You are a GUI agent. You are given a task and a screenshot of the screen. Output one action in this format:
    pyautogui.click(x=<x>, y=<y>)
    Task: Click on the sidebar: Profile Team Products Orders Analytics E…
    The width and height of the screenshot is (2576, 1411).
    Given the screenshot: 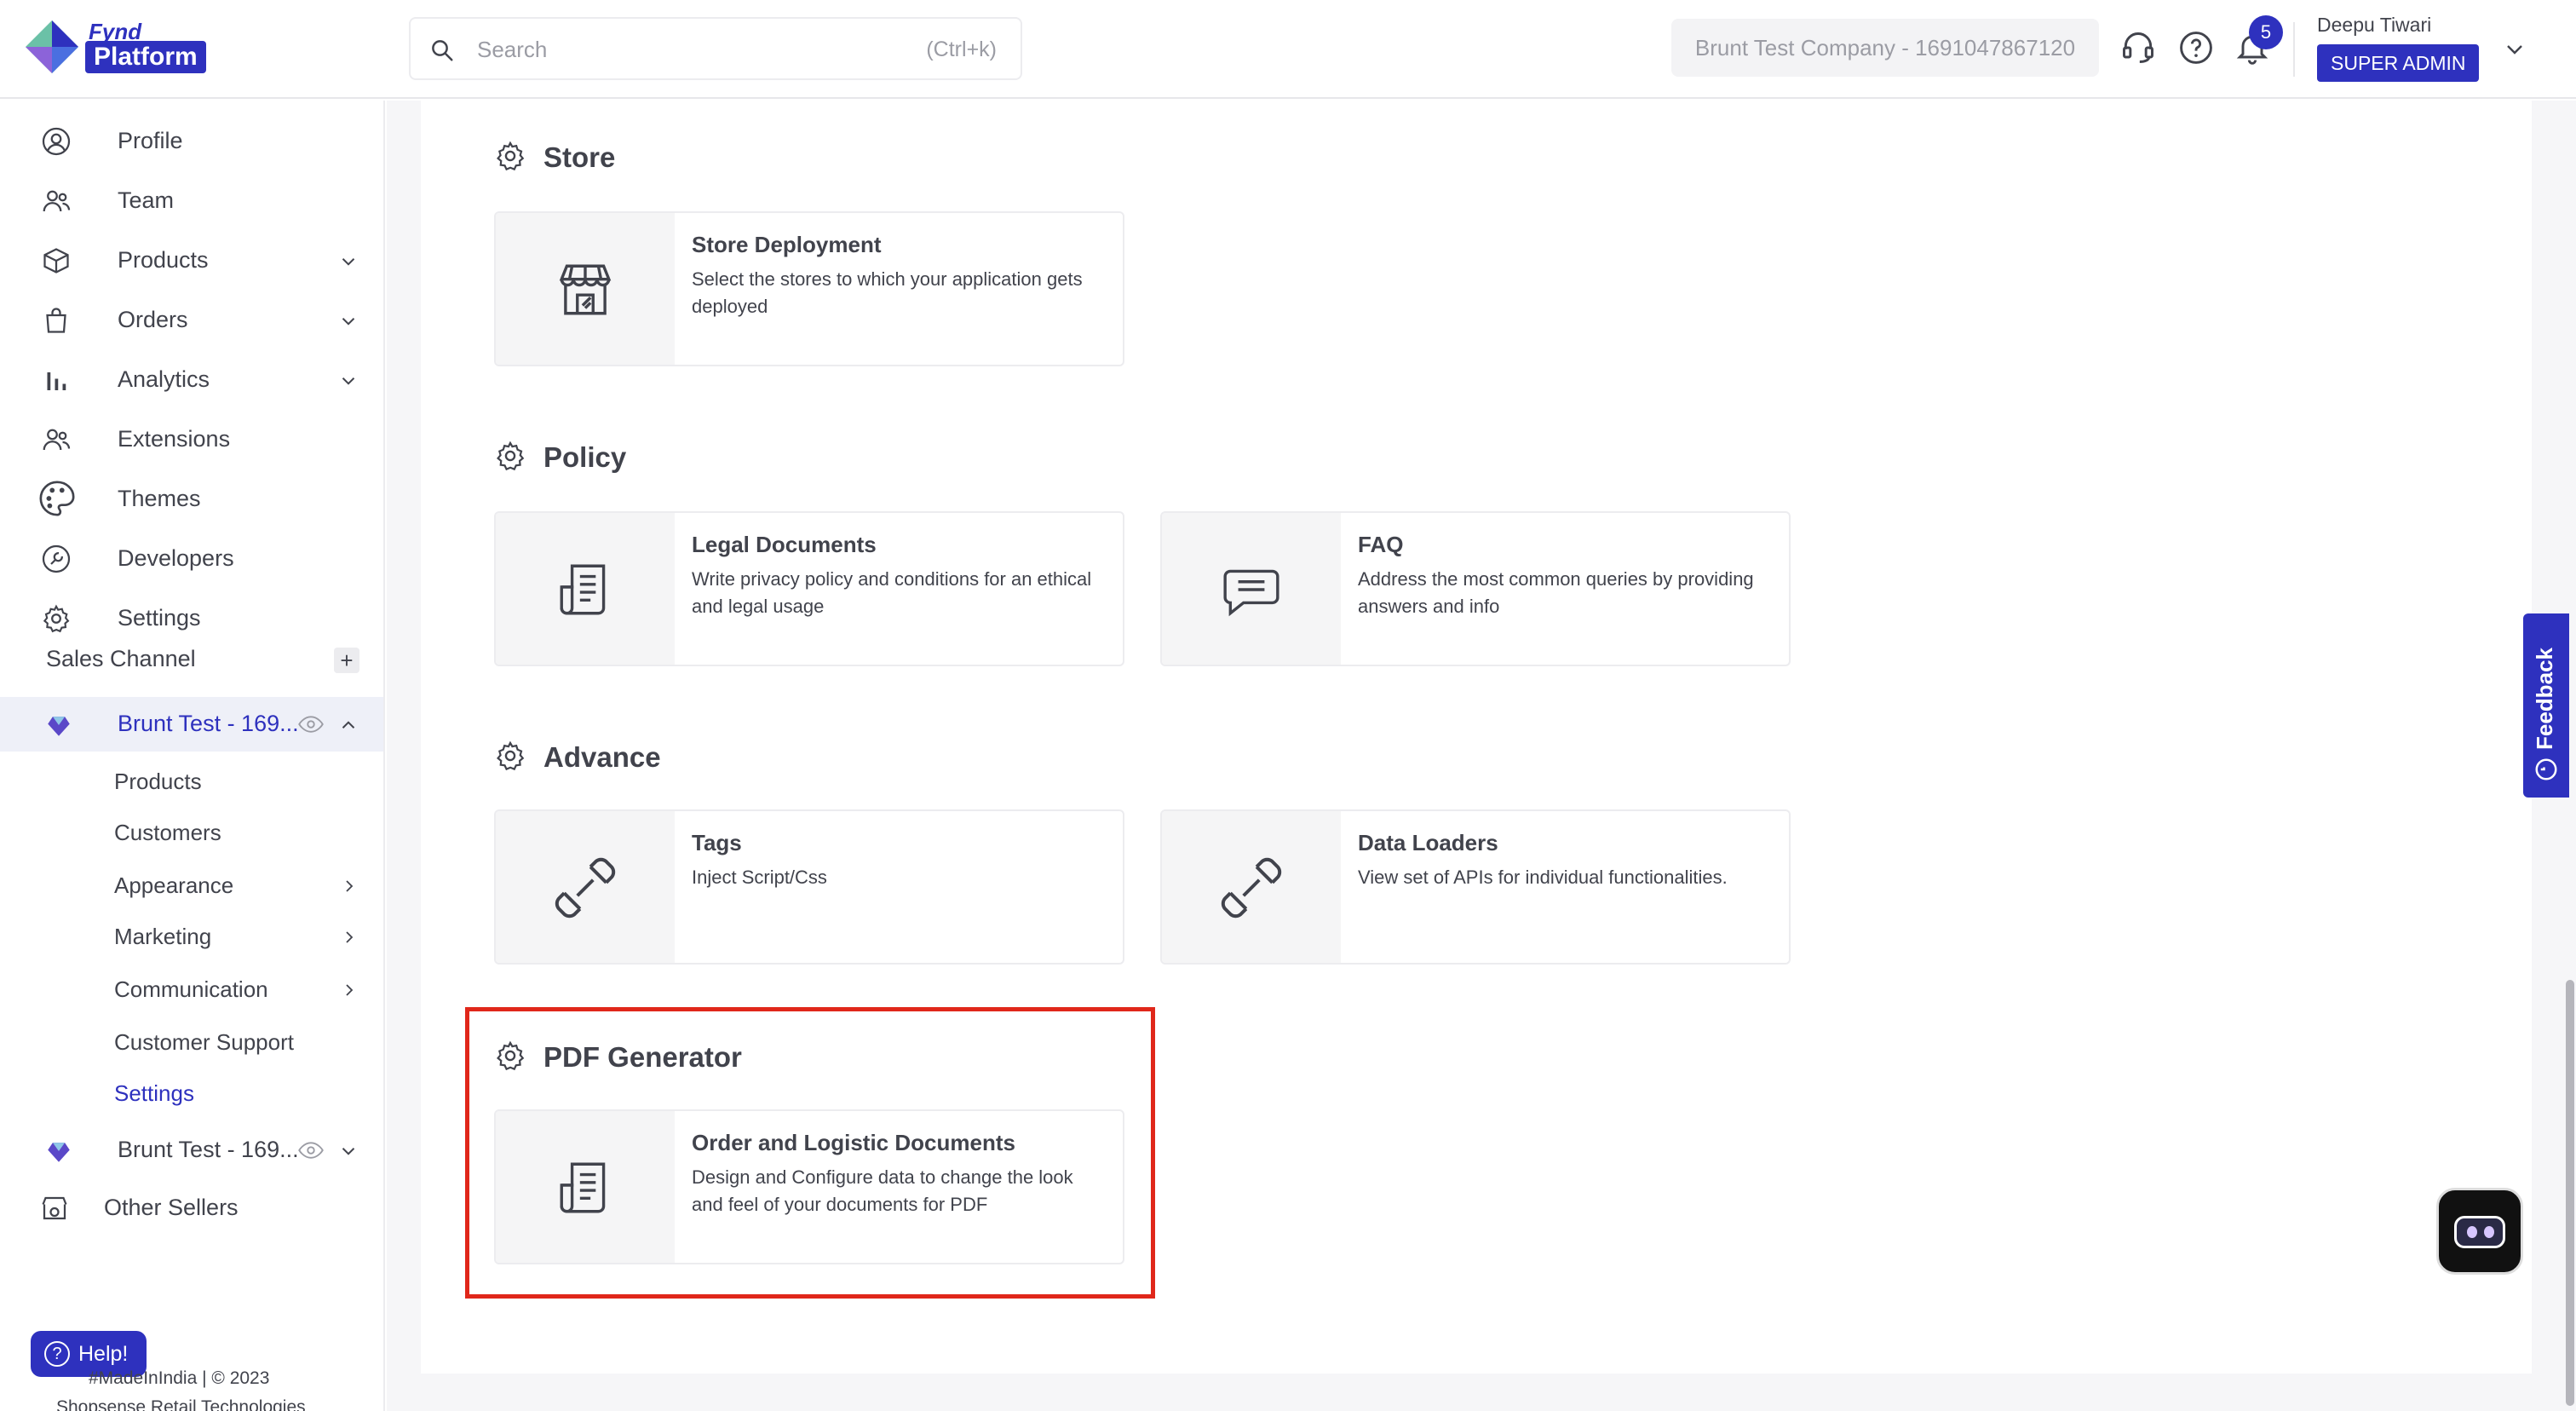 What is the action you would take?
    pyautogui.click(x=193, y=756)
    